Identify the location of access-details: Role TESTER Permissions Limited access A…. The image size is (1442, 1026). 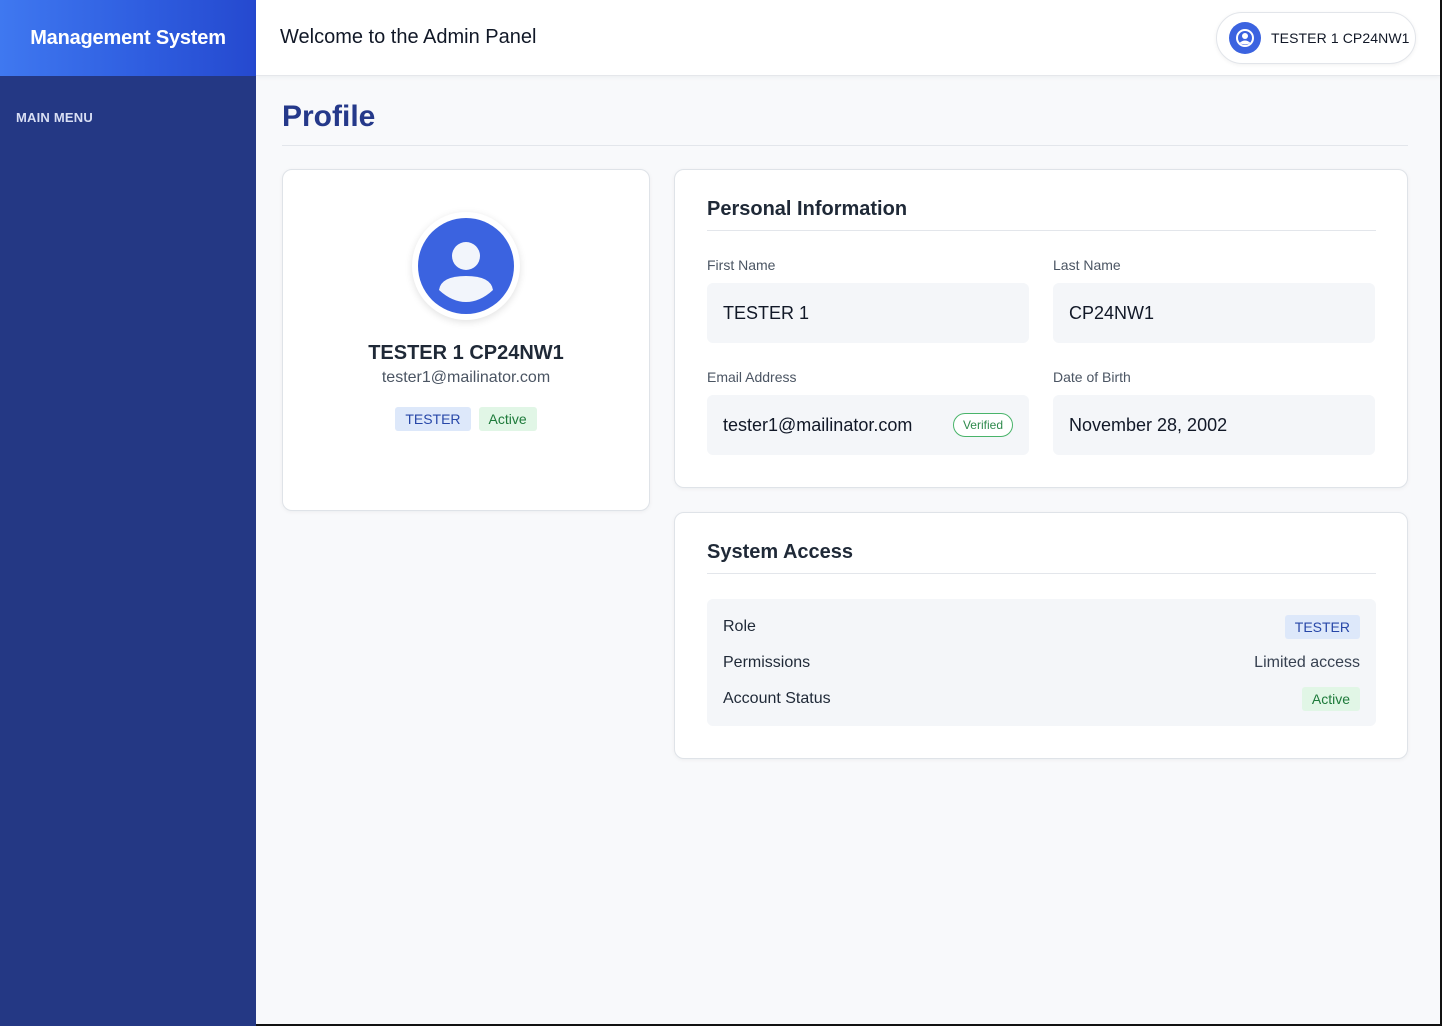
(1041, 662).